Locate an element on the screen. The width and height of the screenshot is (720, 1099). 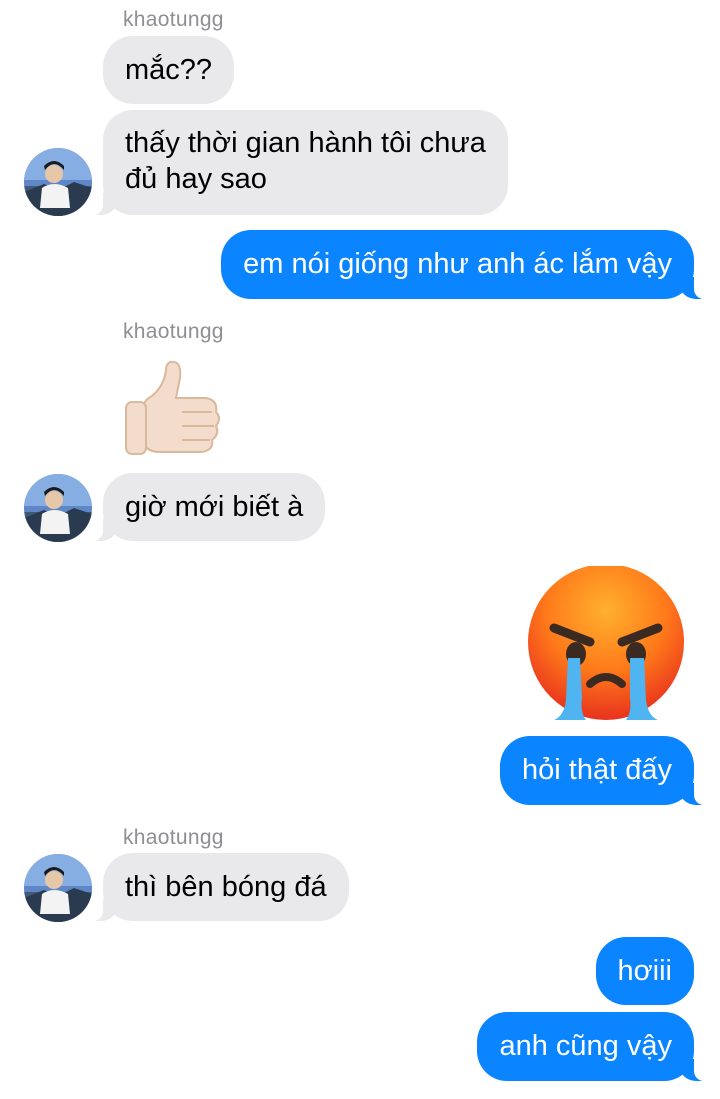
thumbs-up-icon is located at coordinates (172, 407).